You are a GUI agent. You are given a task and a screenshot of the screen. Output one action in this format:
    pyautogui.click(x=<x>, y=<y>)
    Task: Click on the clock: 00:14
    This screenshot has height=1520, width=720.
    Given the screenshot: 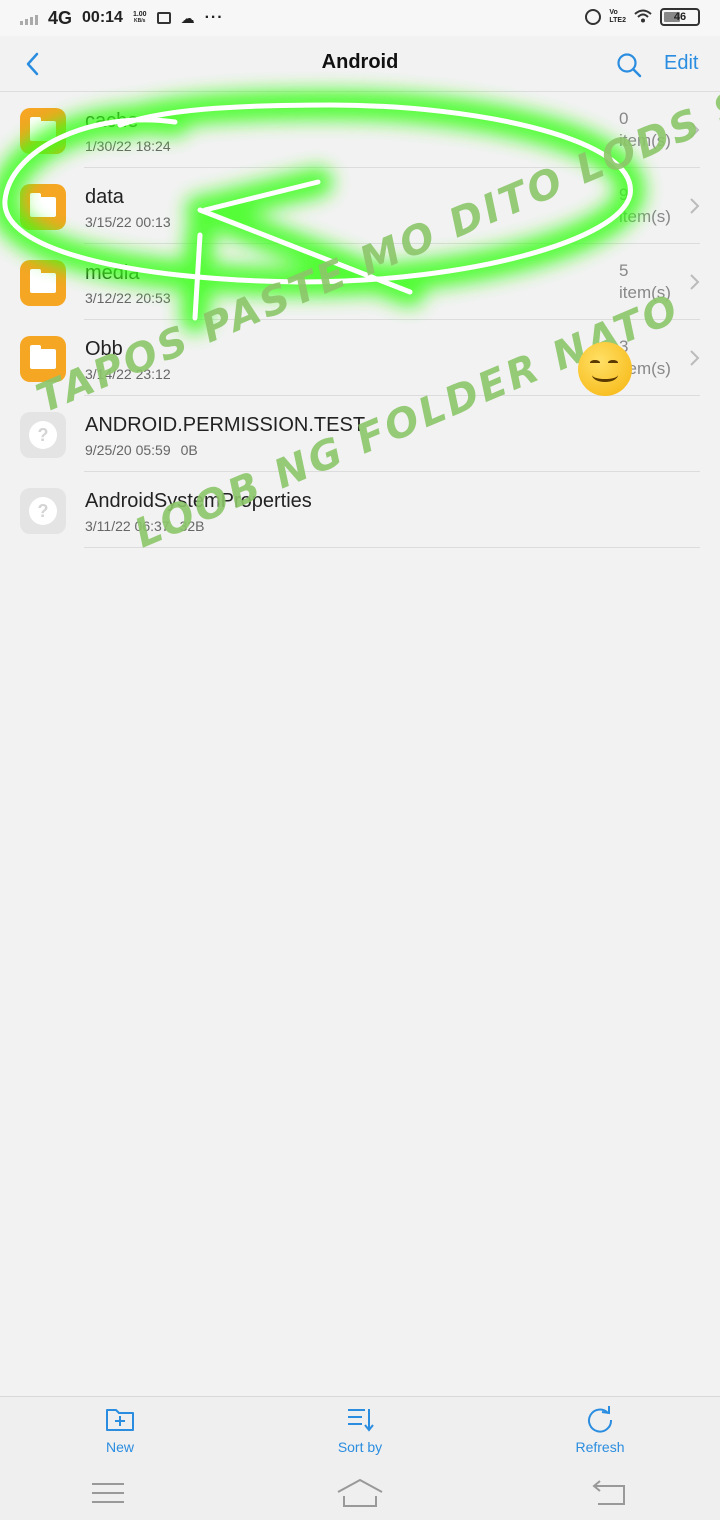 What is the action you would take?
    pyautogui.click(x=102, y=17)
    